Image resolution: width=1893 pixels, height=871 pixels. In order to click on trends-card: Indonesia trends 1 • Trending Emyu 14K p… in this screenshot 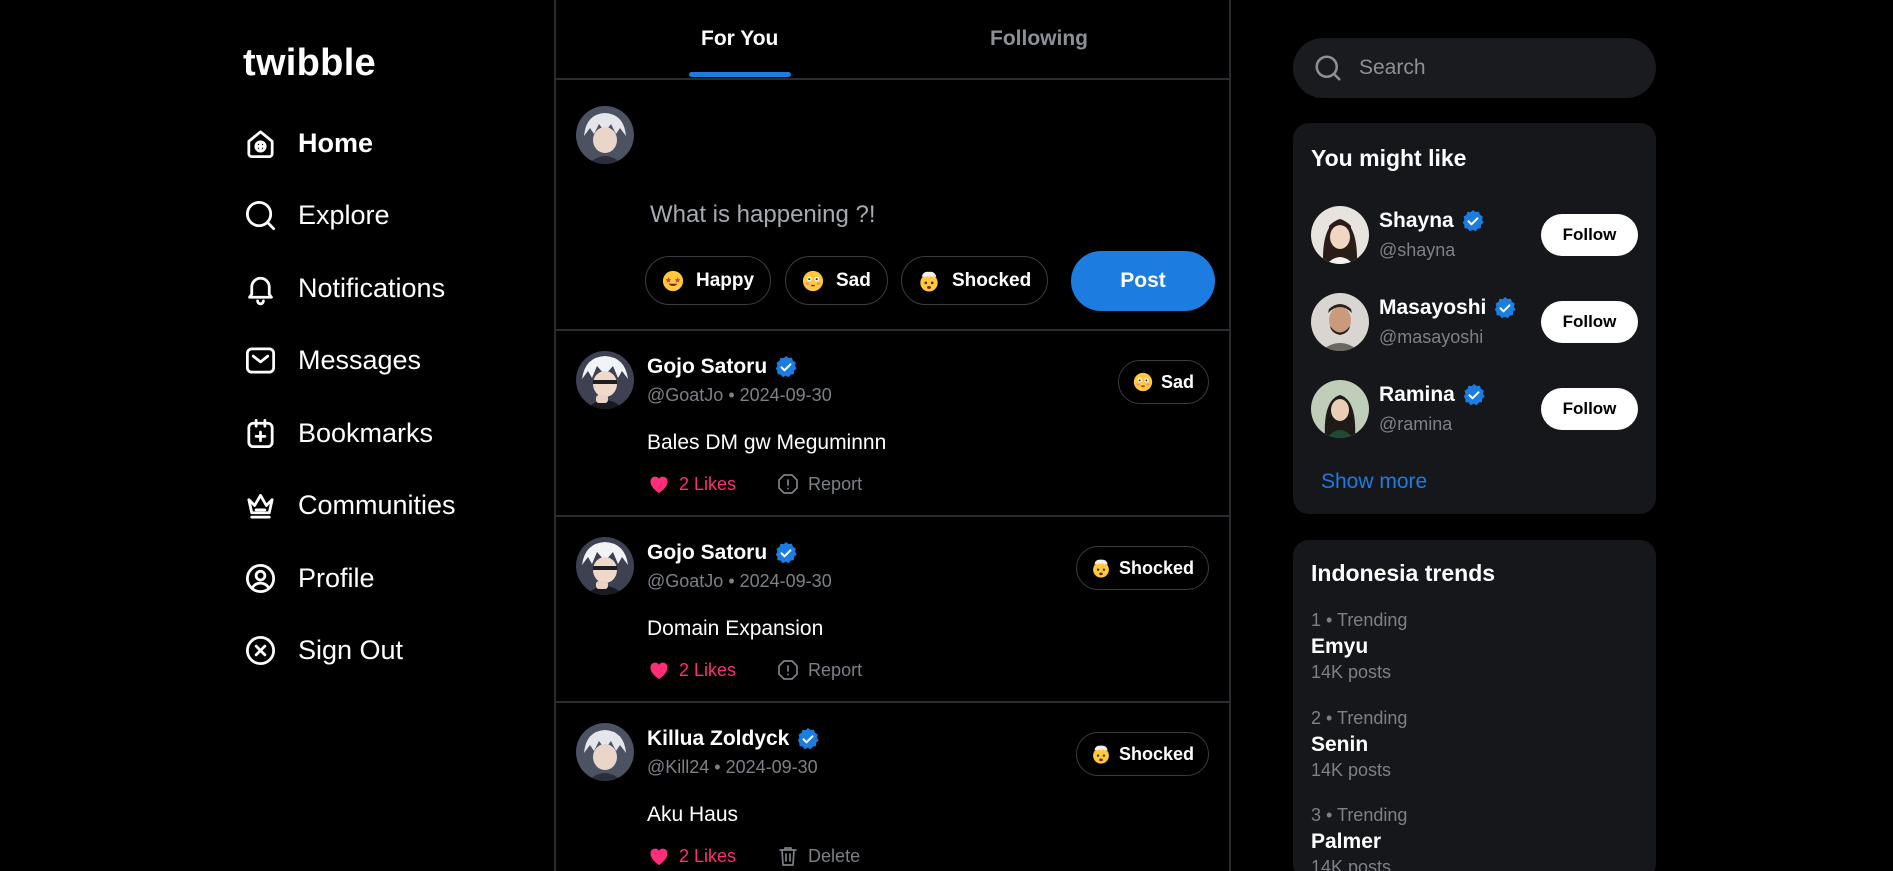, I will do `click(1474, 705)`.